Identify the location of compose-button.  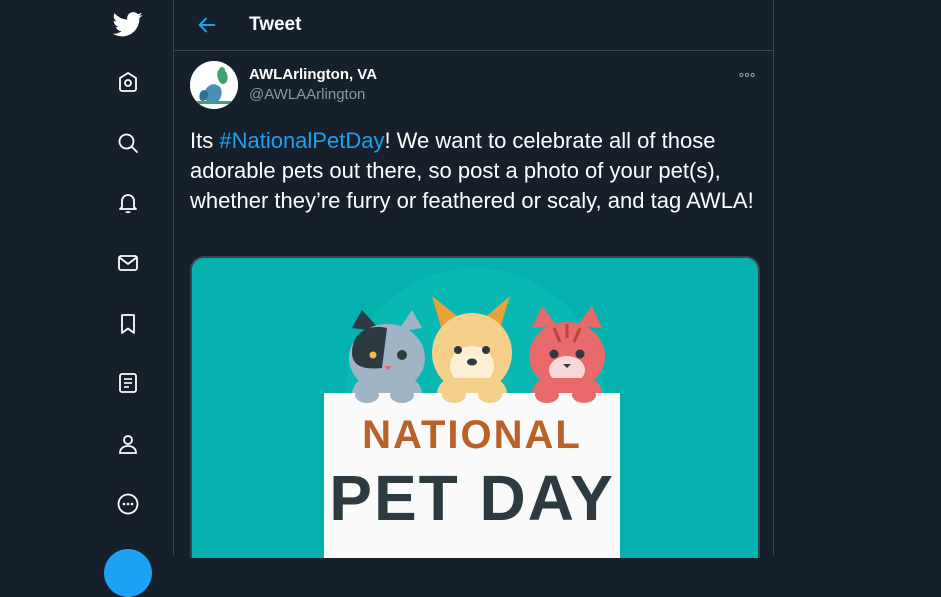
(128, 573).